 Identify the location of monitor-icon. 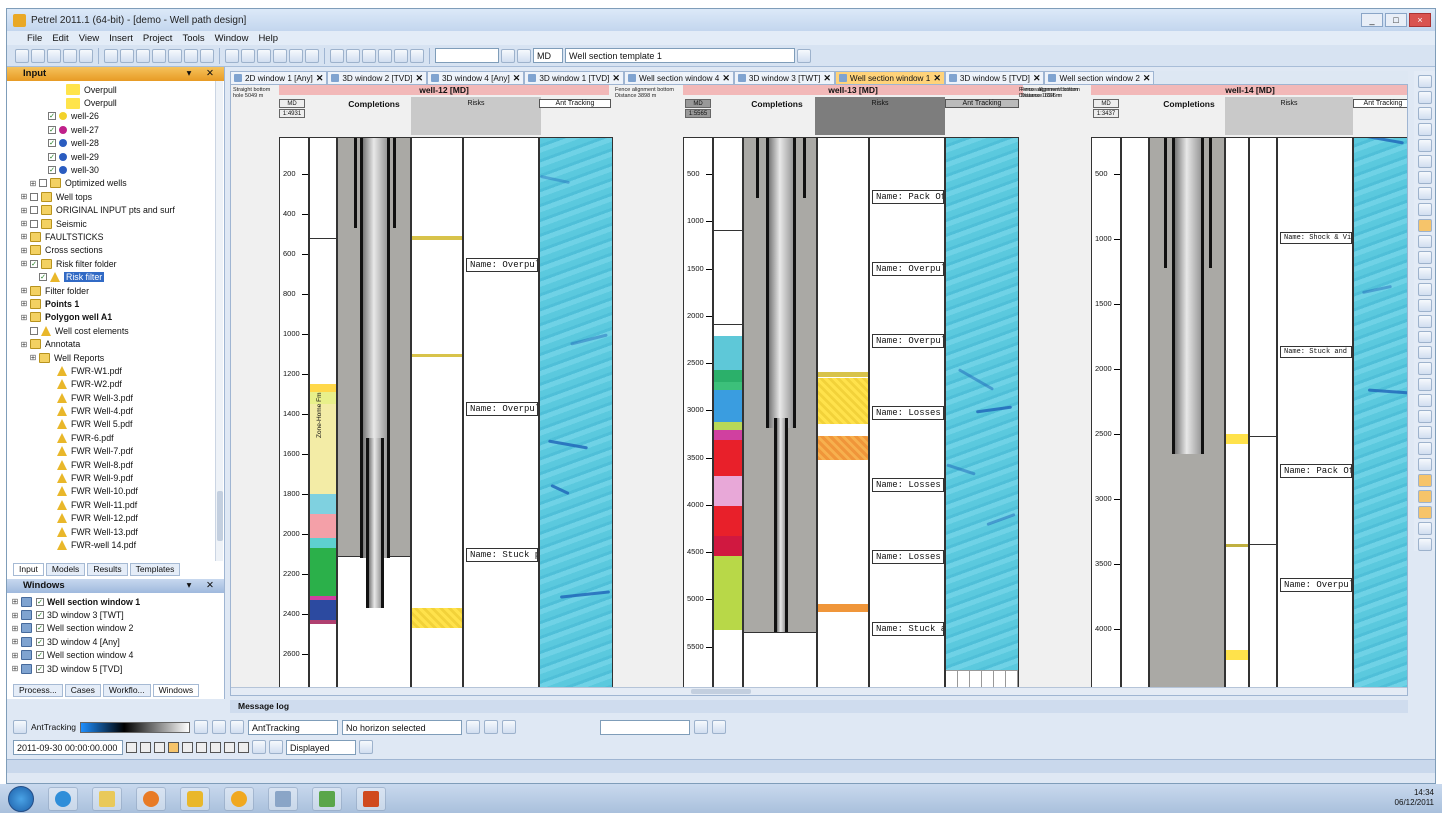
(86, 55).